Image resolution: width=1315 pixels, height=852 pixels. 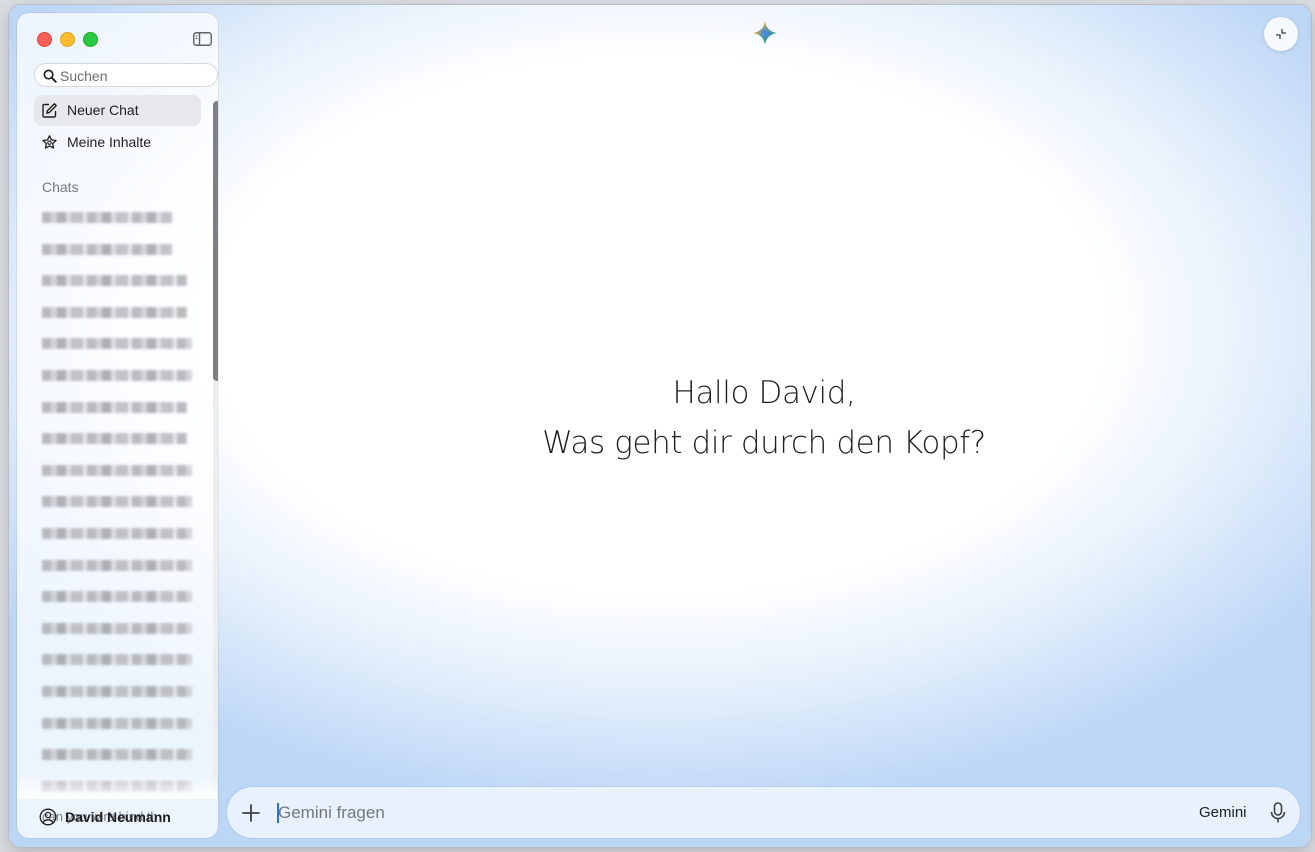 I want to click on window-zoom-button, so click(x=90, y=39).